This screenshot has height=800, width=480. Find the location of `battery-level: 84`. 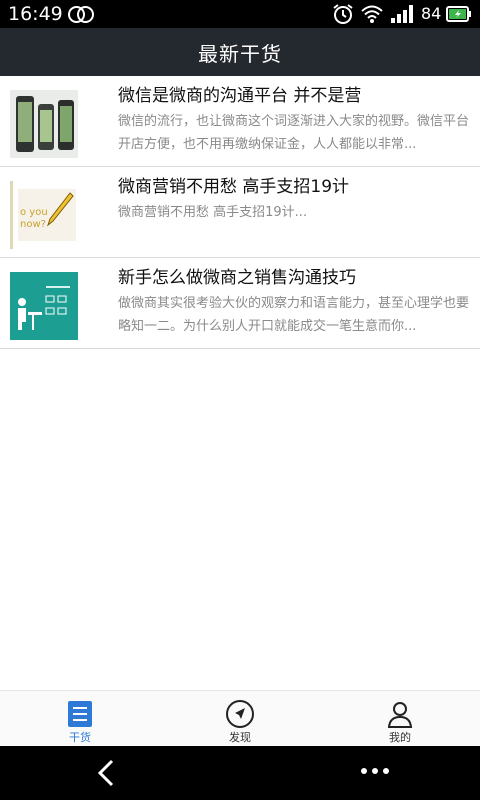

battery-level: 84 is located at coordinates (431, 13).